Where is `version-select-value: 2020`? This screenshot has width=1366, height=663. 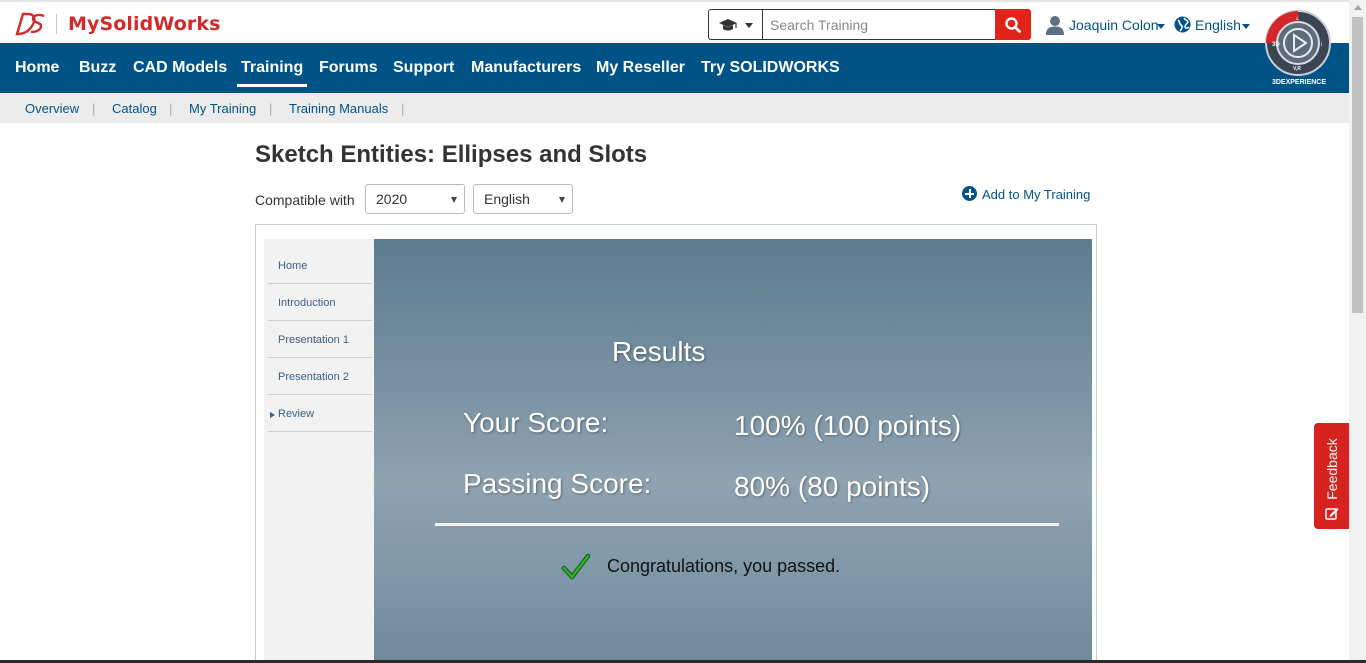
version-select-value: 2020 is located at coordinates (392, 199).